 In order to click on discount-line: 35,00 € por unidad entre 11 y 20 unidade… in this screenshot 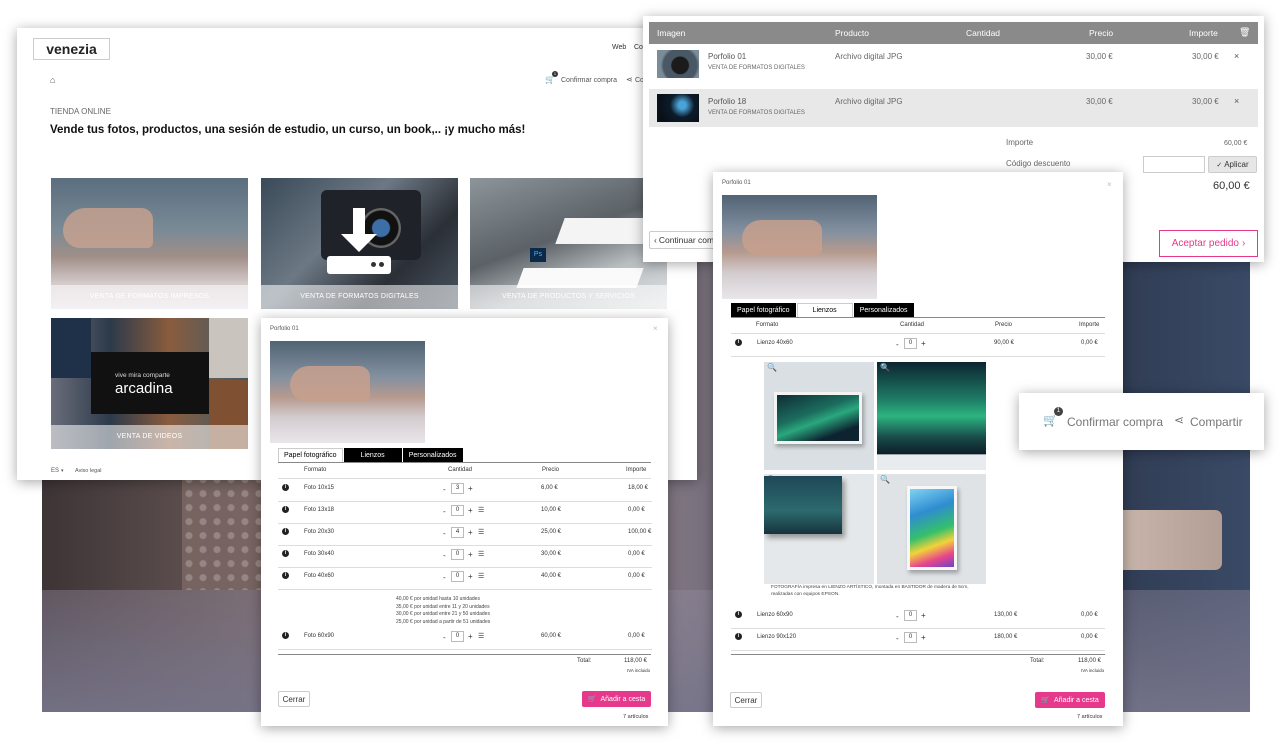, I will do `click(443, 606)`.